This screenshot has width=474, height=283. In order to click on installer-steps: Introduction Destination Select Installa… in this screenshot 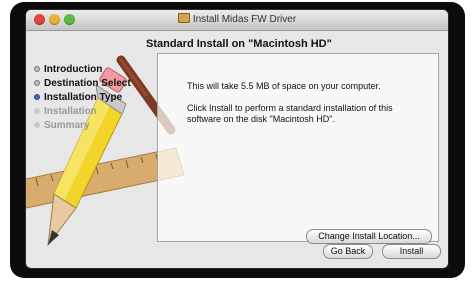, I will do `click(82, 97)`.